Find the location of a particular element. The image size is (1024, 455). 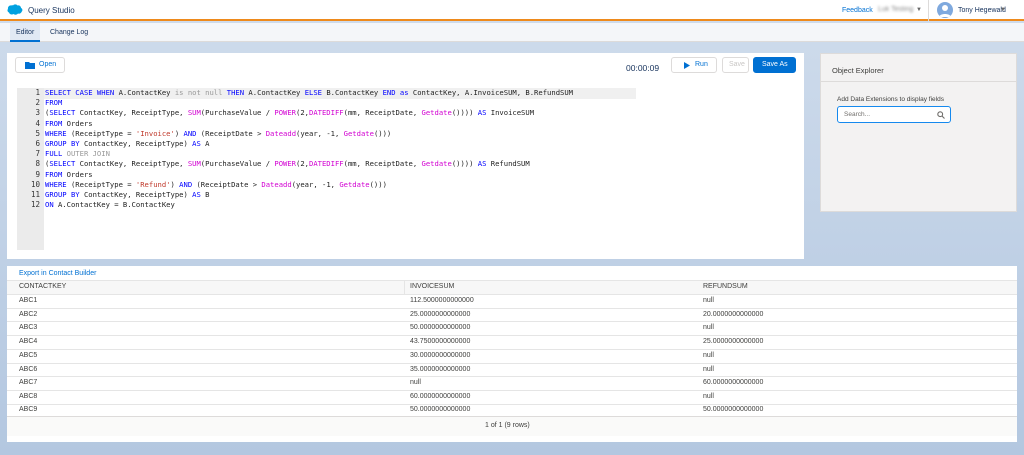

folder-icon is located at coordinates (30, 65).